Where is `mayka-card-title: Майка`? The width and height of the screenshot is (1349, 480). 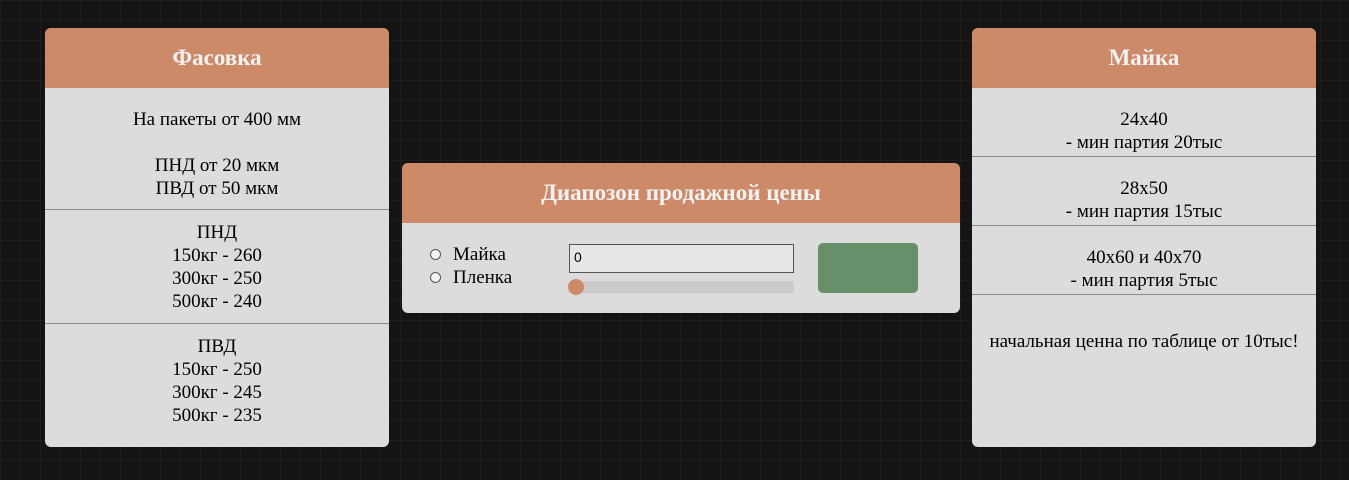 mayka-card-title: Майка is located at coordinates (1144, 58).